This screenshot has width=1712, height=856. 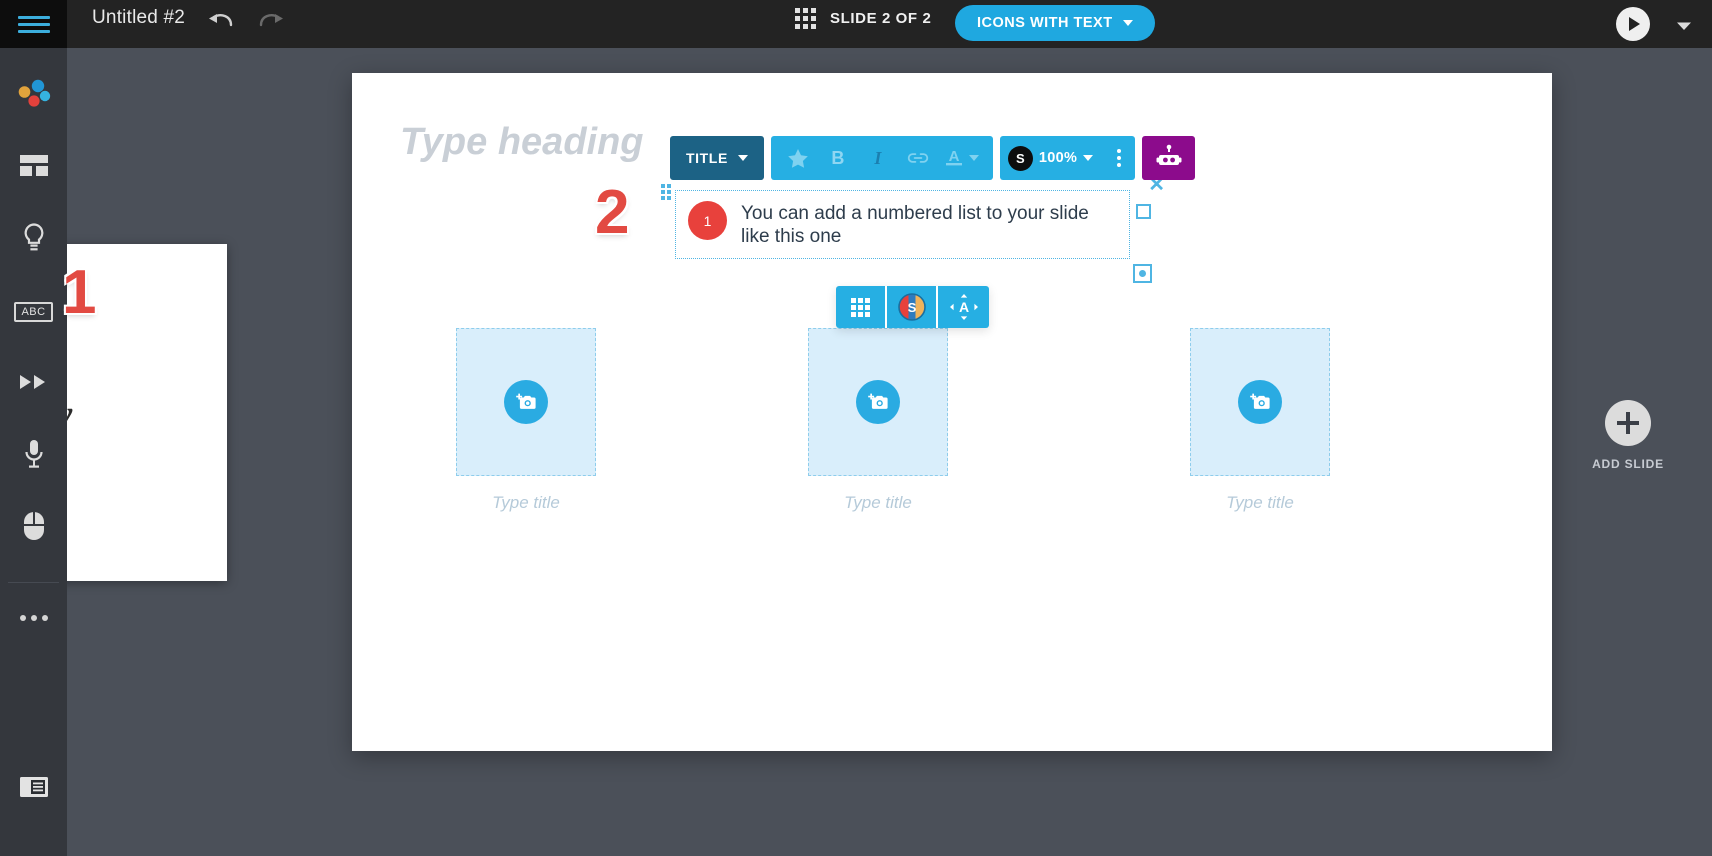 What do you see at coordinates (138, 18) in the screenshot?
I see `document-title: Untitled #2` at bounding box center [138, 18].